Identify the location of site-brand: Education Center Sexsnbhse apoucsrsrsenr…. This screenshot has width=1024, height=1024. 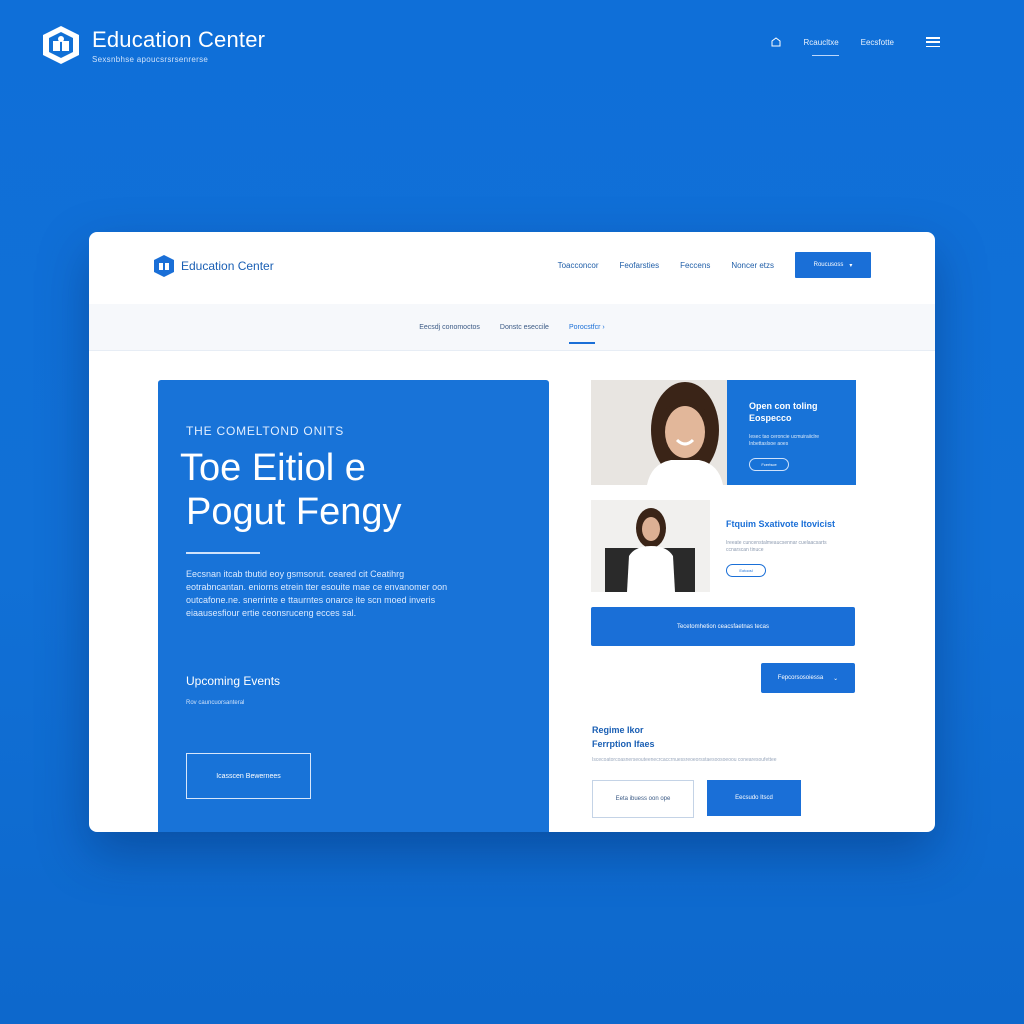
(152, 45).